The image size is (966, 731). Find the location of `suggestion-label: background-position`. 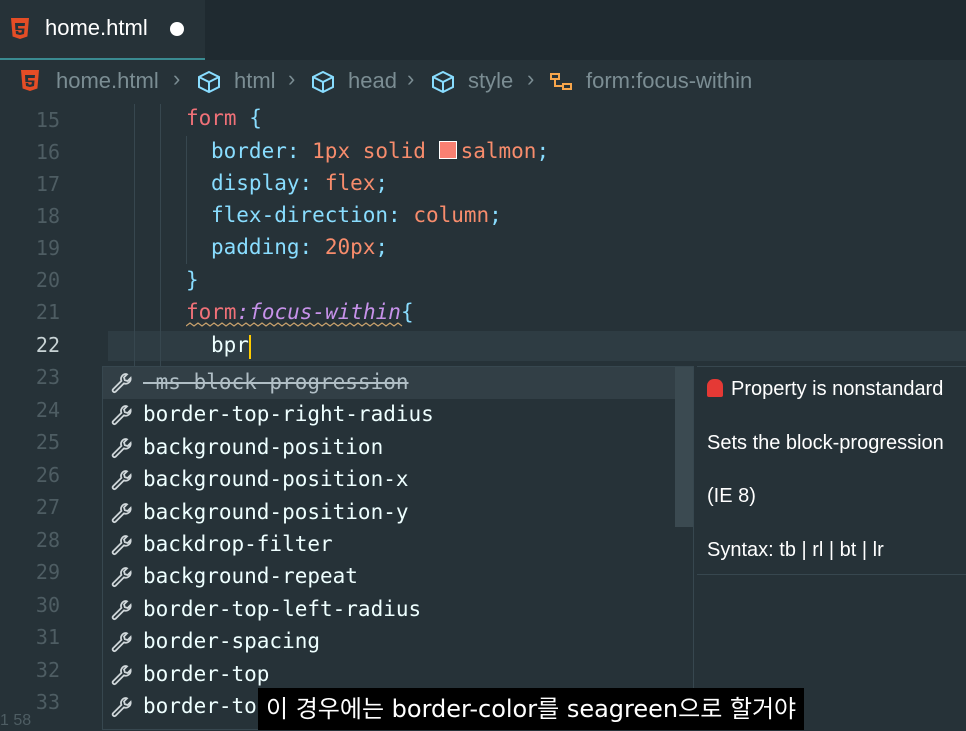

suggestion-label: background-position is located at coordinates (263, 446).